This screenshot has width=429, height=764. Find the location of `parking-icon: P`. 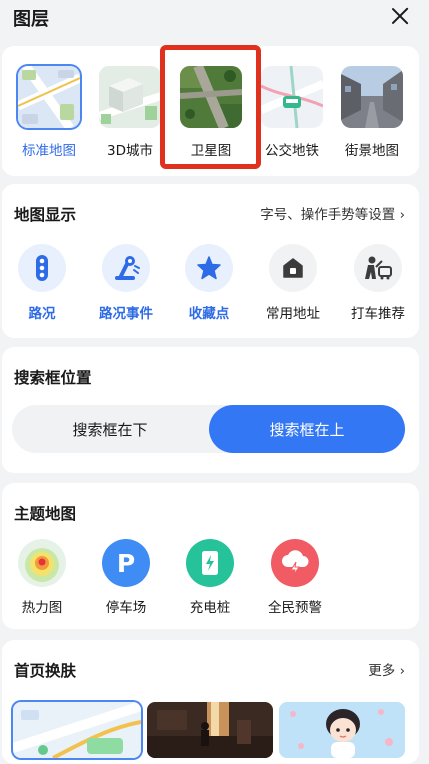

parking-icon: P is located at coordinates (126, 563).